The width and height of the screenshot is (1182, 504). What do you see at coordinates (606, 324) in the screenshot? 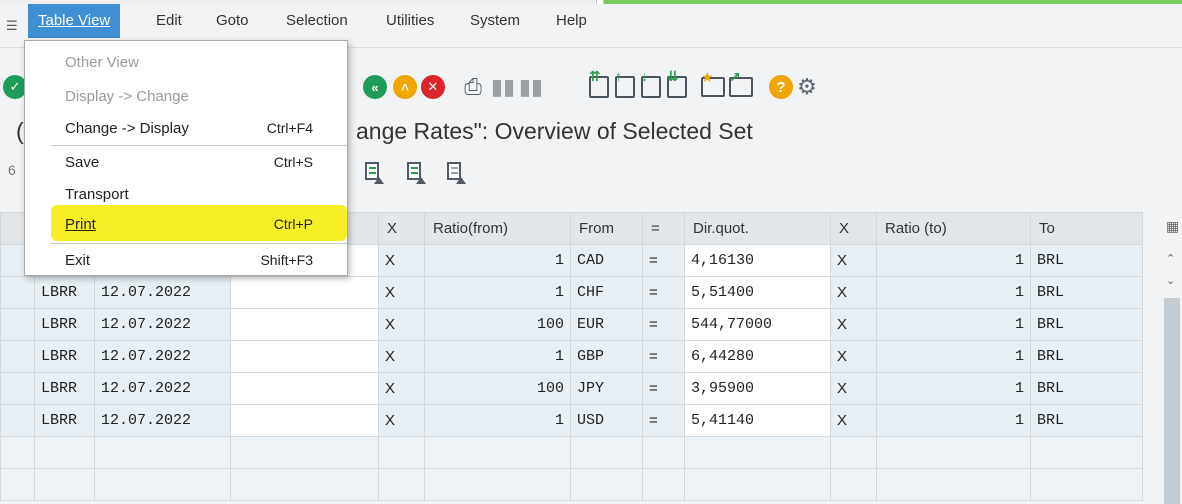
I see `cell-from: EUR` at bounding box center [606, 324].